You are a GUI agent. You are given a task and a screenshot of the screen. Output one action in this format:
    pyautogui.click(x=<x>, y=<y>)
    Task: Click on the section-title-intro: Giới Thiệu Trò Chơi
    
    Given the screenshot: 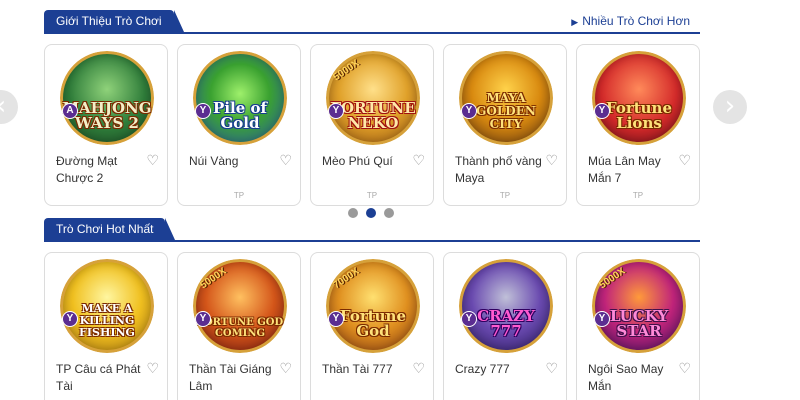 What is the action you would take?
    pyautogui.click(x=114, y=21)
    